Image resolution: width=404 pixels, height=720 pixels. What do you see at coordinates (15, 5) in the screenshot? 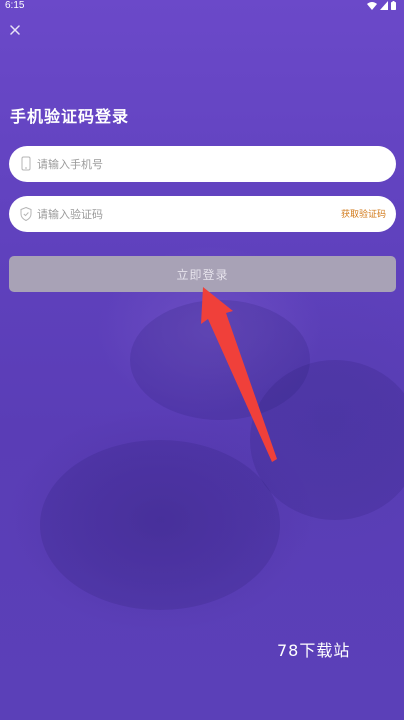
I see `status-time: 6:15` at bounding box center [15, 5].